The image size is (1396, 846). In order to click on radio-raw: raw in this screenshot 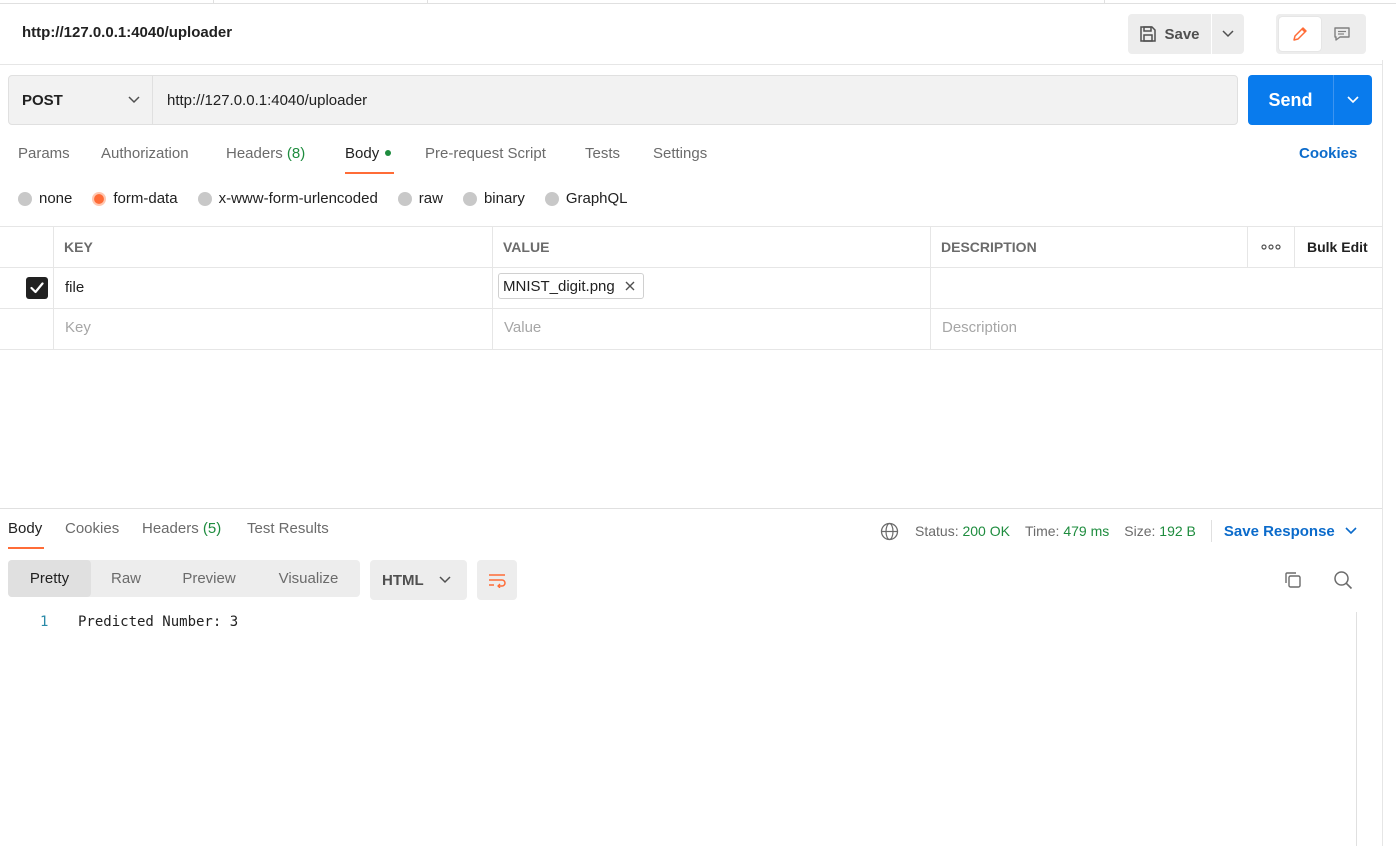, I will do `click(420, 198)`.